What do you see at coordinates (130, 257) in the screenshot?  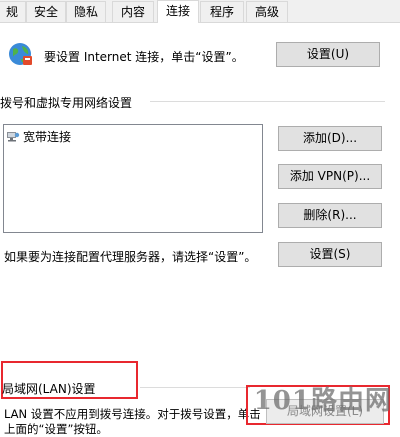 I see `proxy-hint-text: 如果要为连接配置代理服务器，请选择“设置”。` at bounding box center [130, 257].